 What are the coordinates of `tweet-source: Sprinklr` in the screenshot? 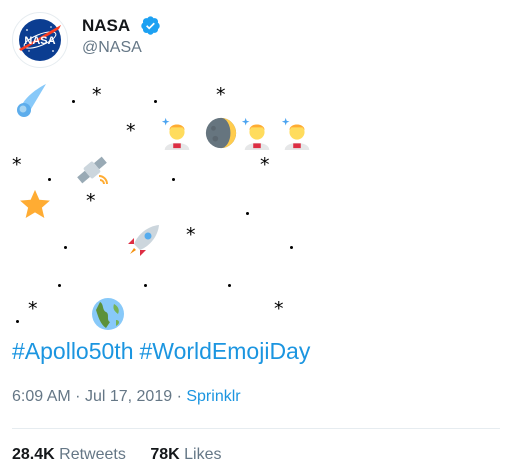 It's located at (213, 396).